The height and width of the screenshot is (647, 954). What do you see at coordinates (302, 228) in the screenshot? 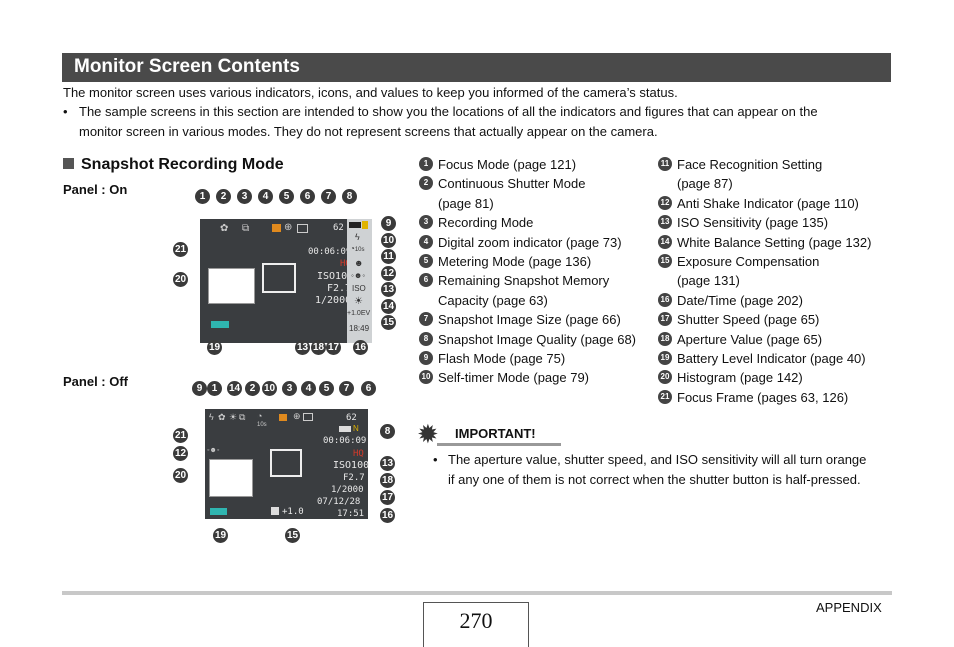
I see `metering-icon` at bounding box center [302, 228].